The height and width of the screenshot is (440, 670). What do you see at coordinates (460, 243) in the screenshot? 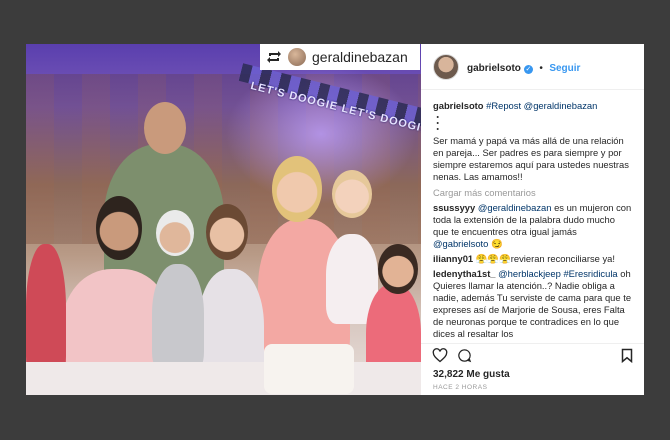
I see `comment-mention: @gabrielsoto` at bounding box center [460, 243].